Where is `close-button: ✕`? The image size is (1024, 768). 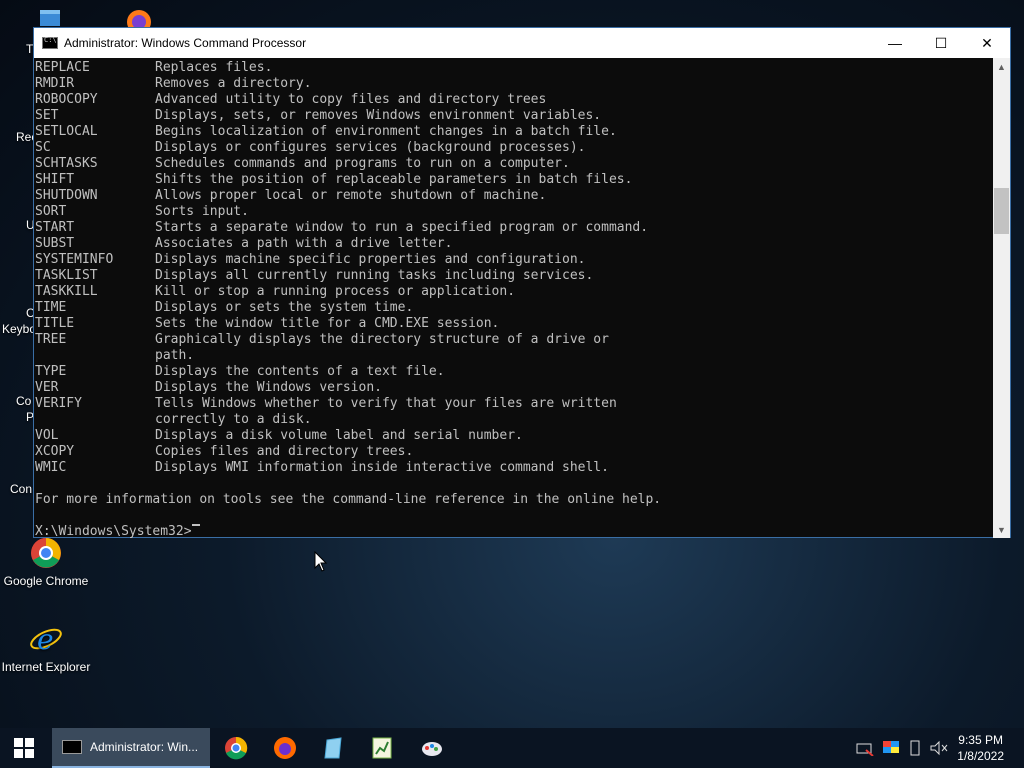 close-button: ✕ is located at coordinates (987, 43).